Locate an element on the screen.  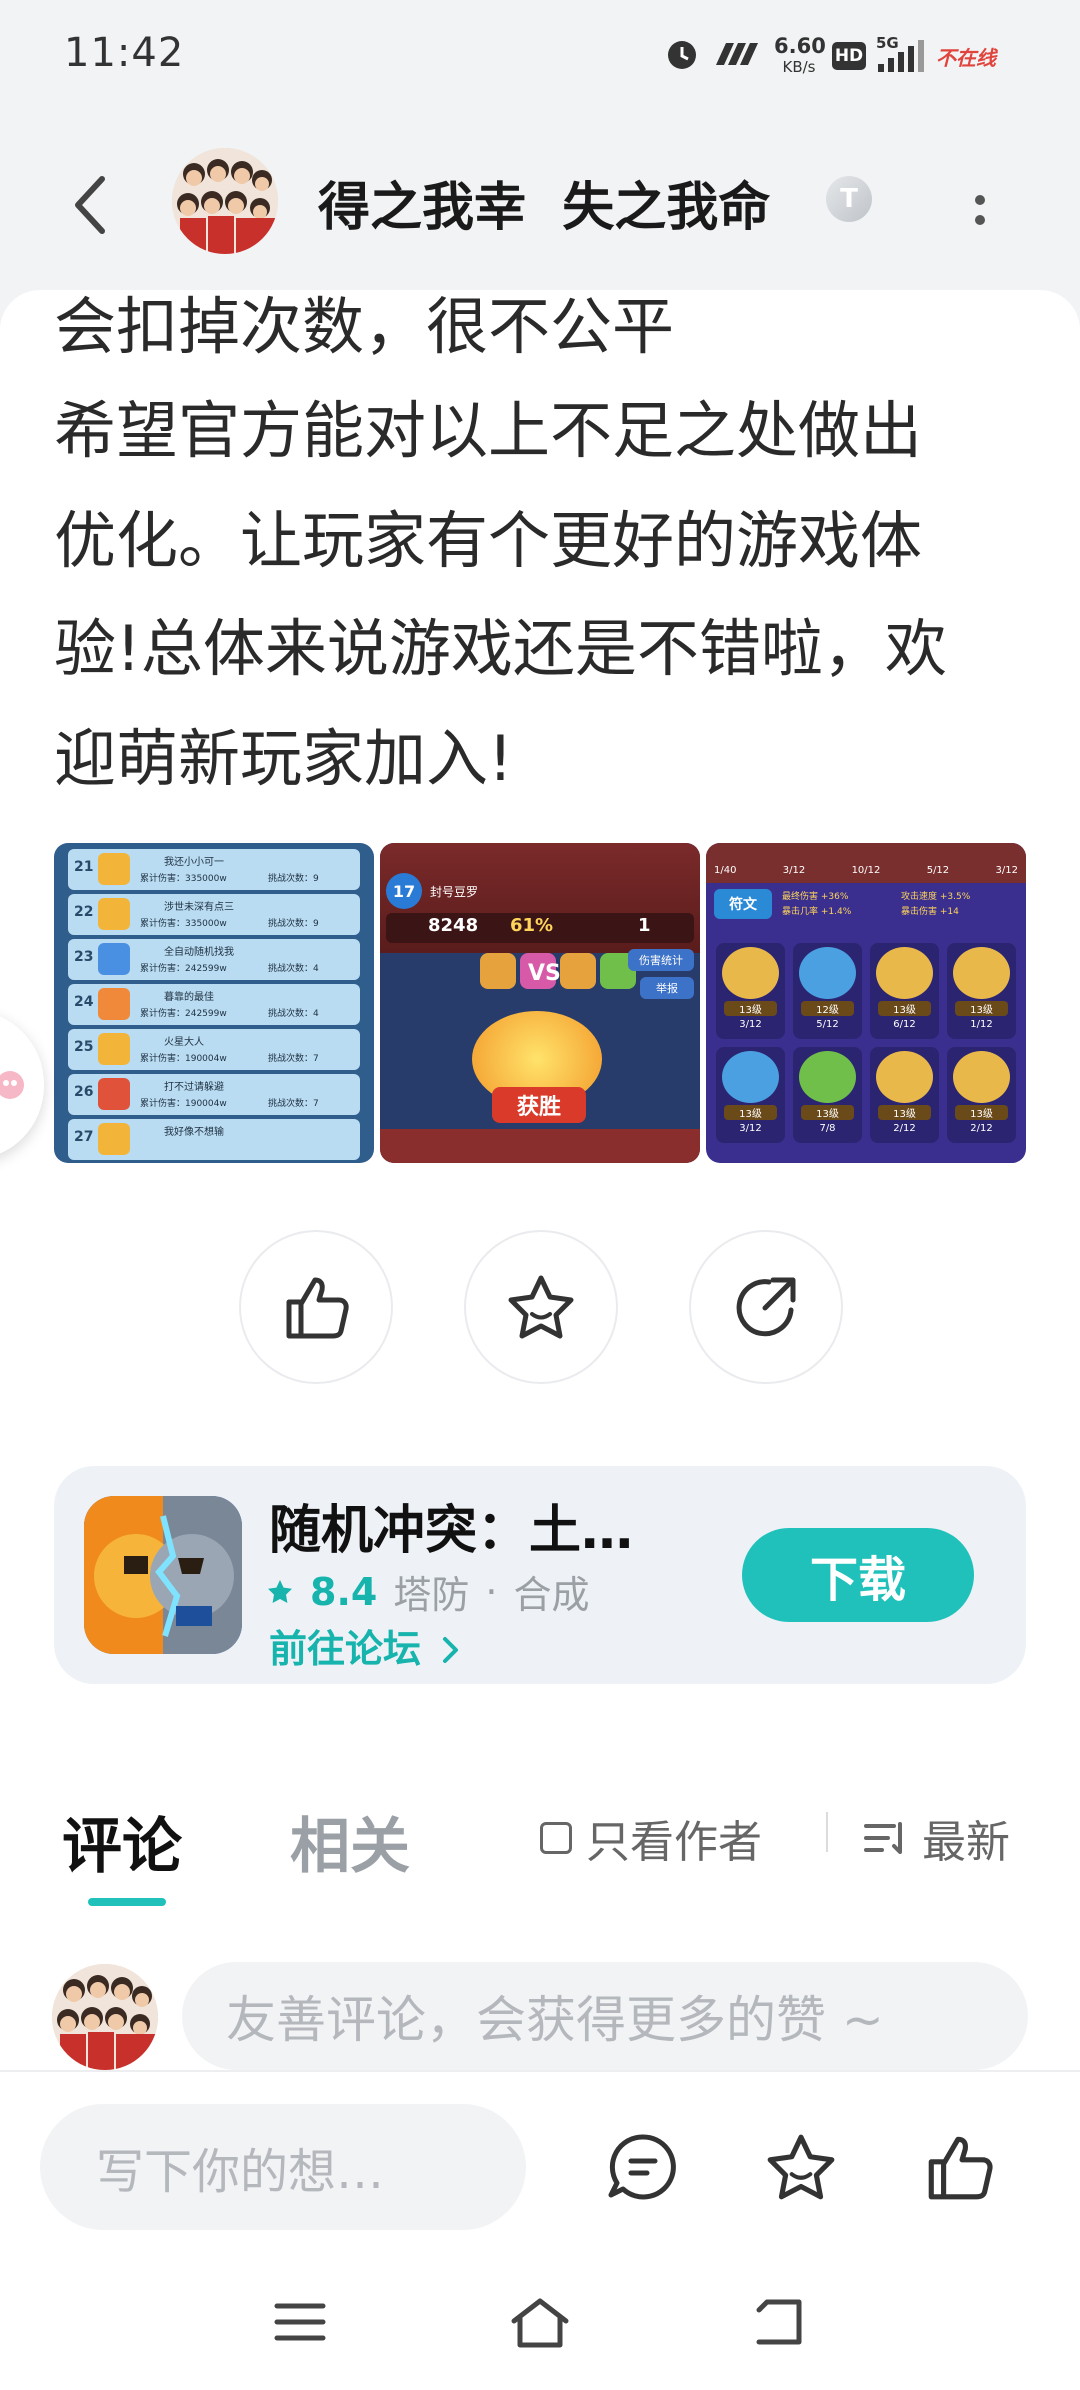
ranking-number: 21 is located at coordinates (84, 867).